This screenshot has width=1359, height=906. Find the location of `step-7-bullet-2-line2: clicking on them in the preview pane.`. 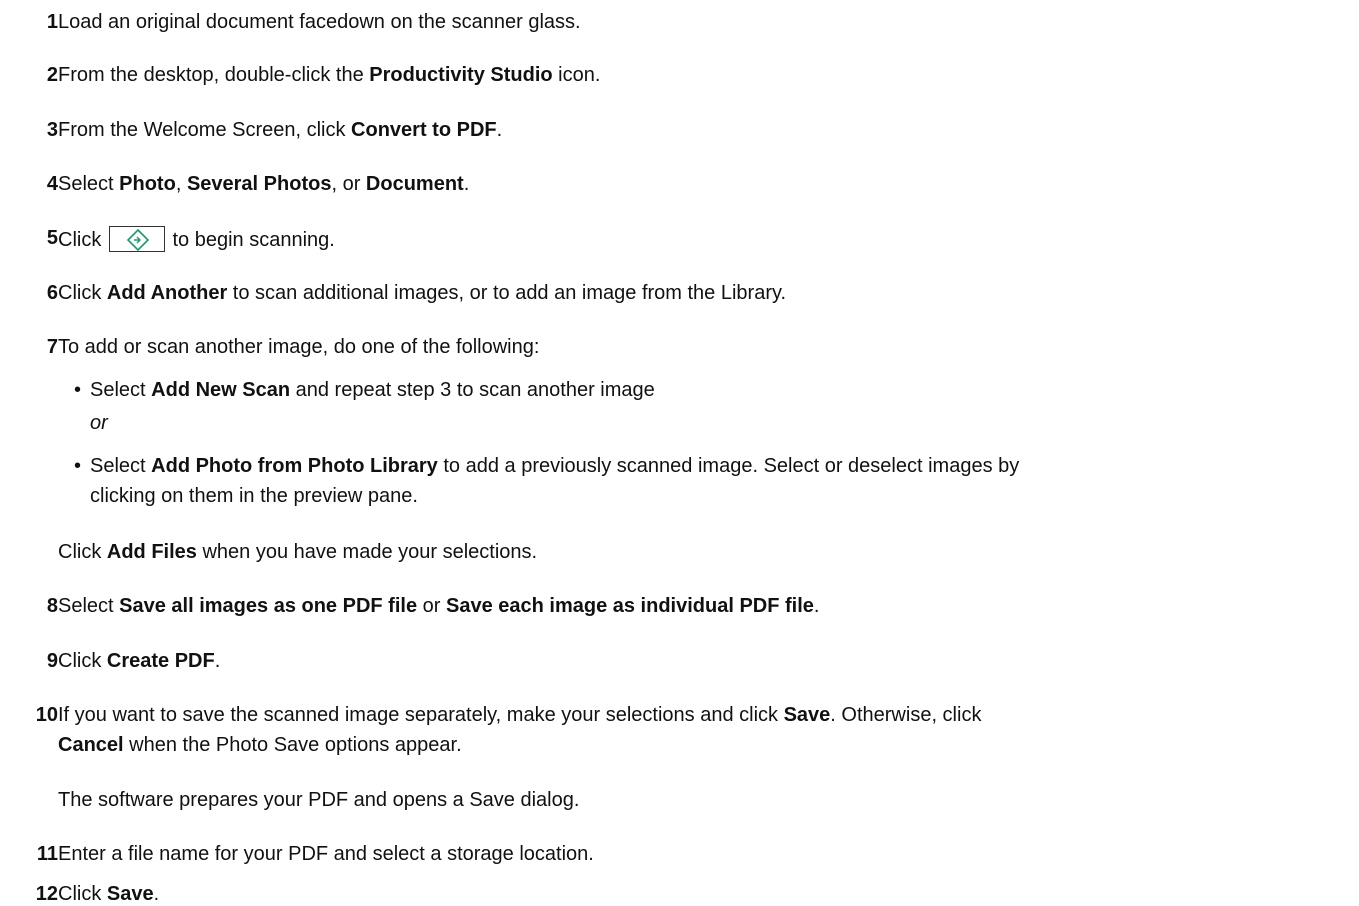

step-7-bullet-2-line2: clicking on them in the preview pane. is located at coordinates (254, 496).